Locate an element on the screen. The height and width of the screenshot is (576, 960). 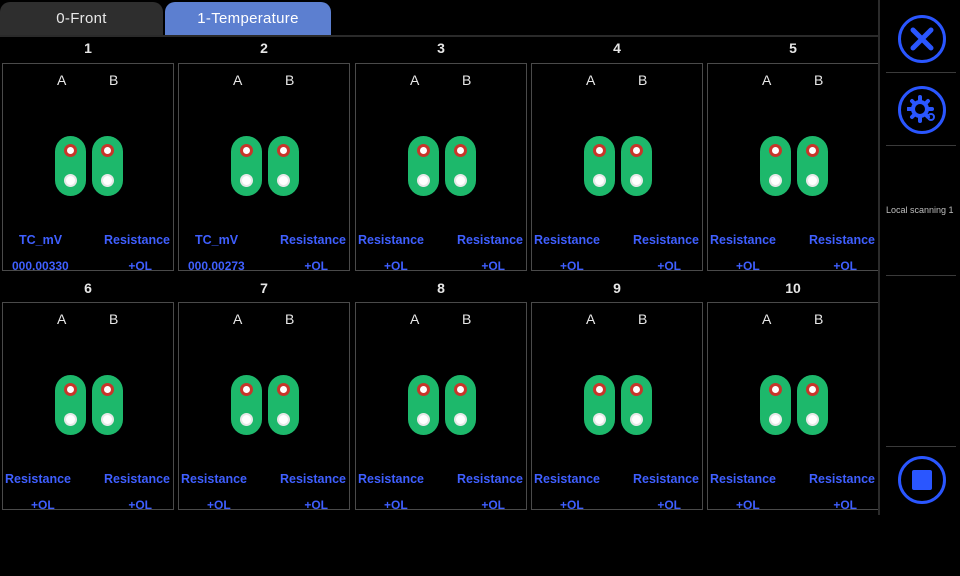
tab-temperature: 1-Temperature is located at coordinates (248, 18).